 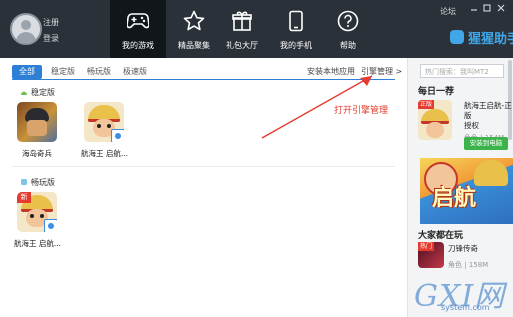 I want to click on search-input: 热门搜索：我叫MT2, so click(x=462, y=71).